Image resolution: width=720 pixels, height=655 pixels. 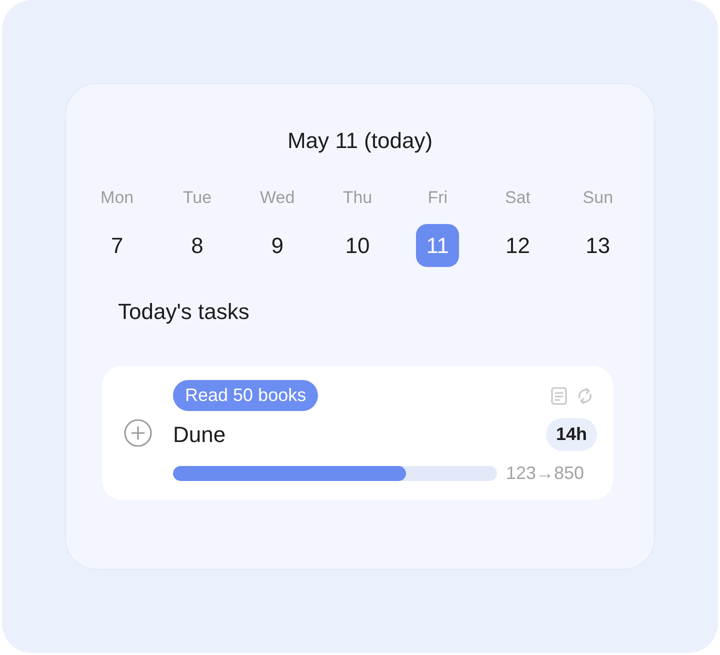 I want to click on goal-tag: Read 50 books, so click(x=245, y=395).